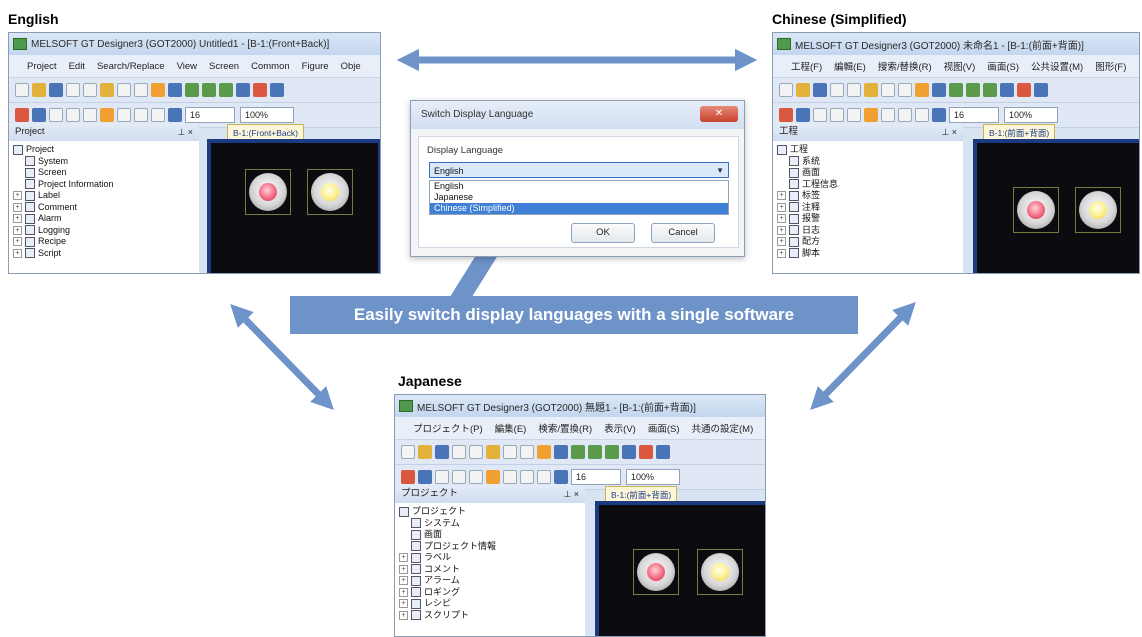  What do you see at coordinates (330, 192) in the screenshot?
I see `lamp-yellow-icon` at bounding box center [330, 192].